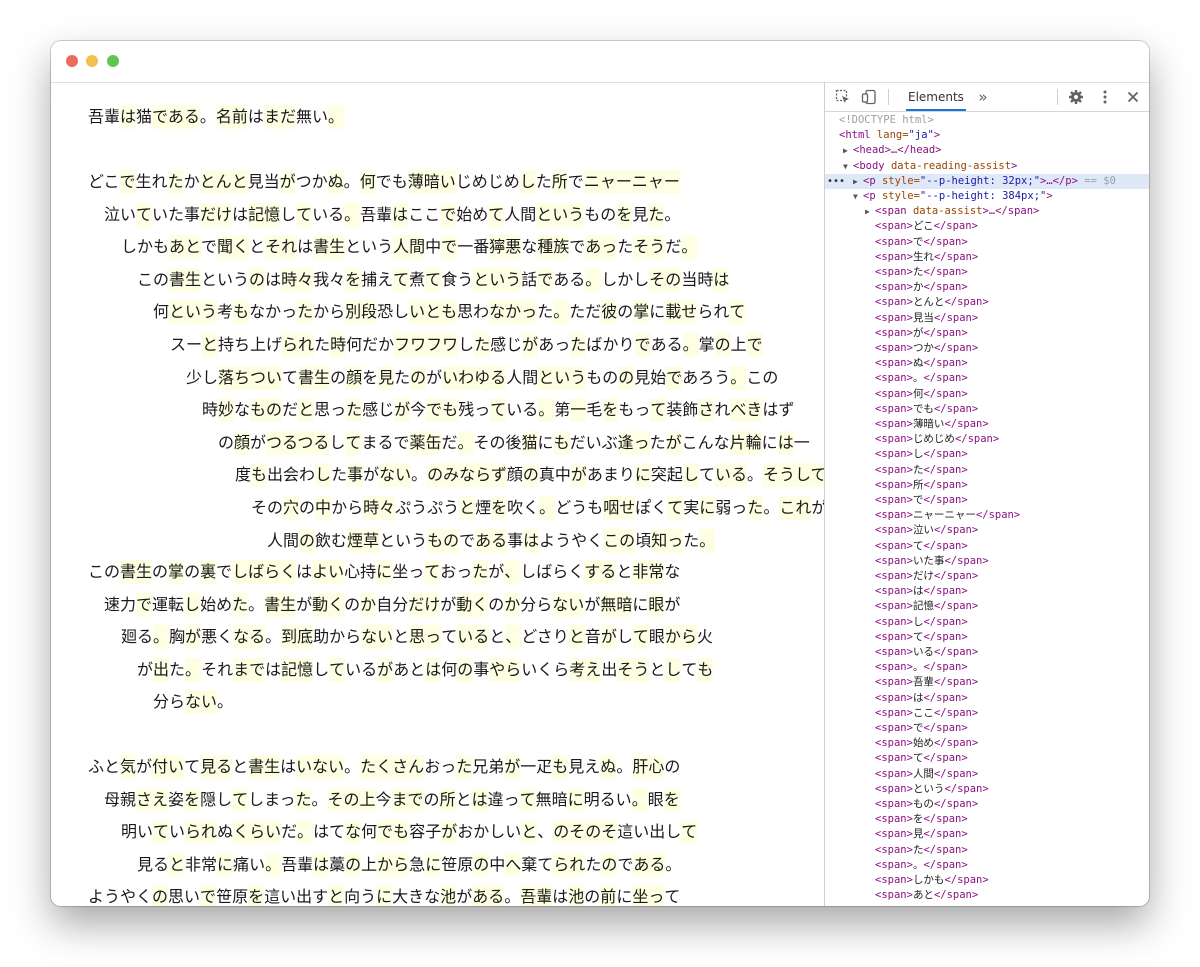 The width and height of the screenshot is (1200, 967). What do you see at coordinates (609, 312) in the screenshot?
I see `word-chunk: 彼` at bounding box center [609, 312].